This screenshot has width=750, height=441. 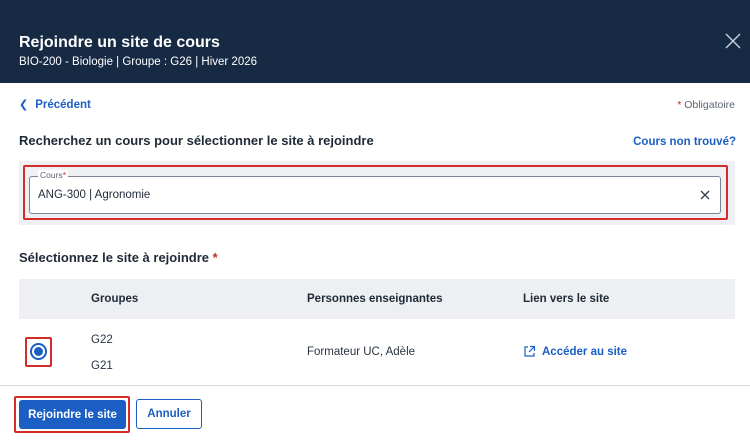 What do you see at coordinates (64, 175) in the screenshot?
I see `course-field-star: *` at bounding box center [64, 175].